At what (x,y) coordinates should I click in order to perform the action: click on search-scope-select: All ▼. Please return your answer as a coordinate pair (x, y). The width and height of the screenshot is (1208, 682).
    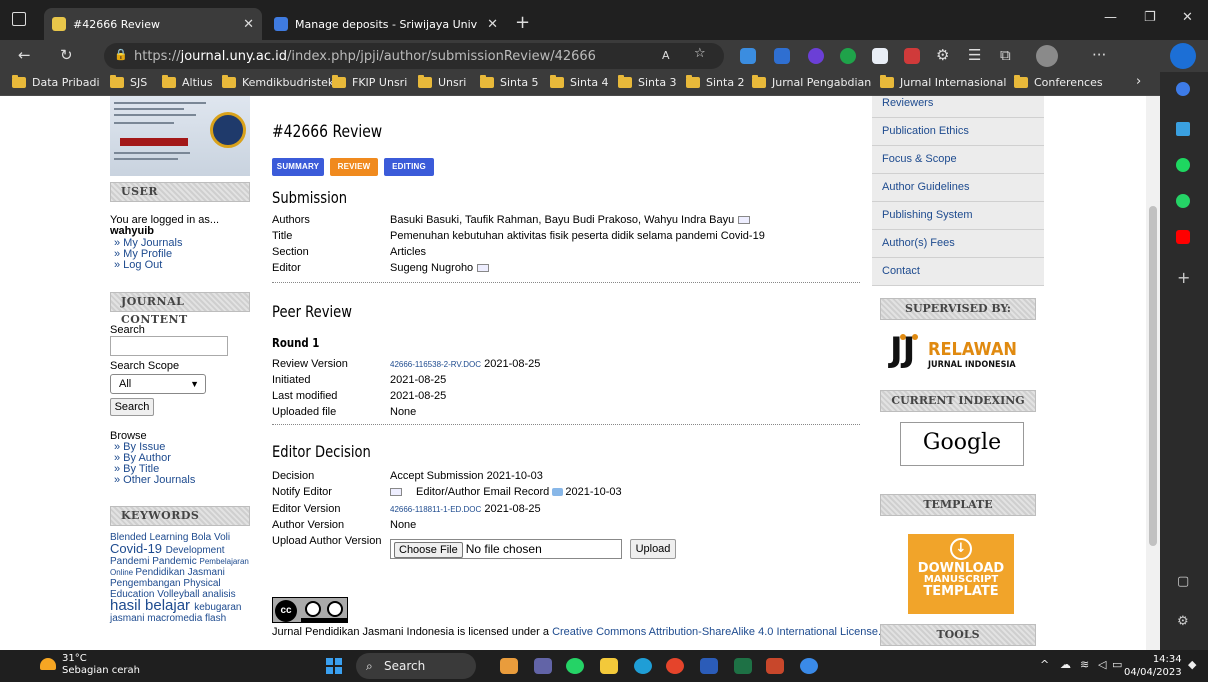
    Looking at the image, I should click on (158, 384).